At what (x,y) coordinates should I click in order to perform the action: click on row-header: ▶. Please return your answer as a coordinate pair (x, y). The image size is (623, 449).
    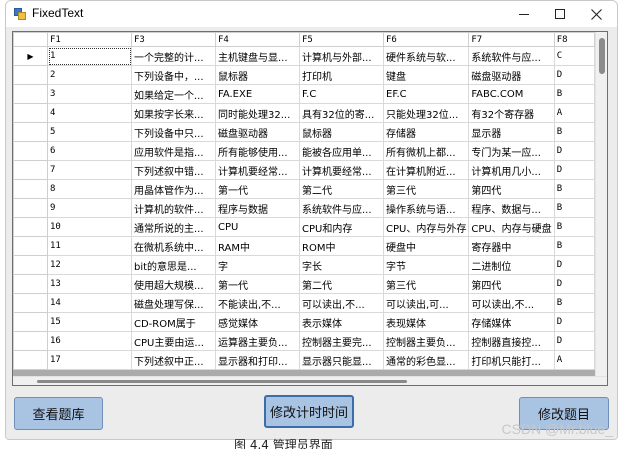
    Looking at the image, I should click on (30, 56).